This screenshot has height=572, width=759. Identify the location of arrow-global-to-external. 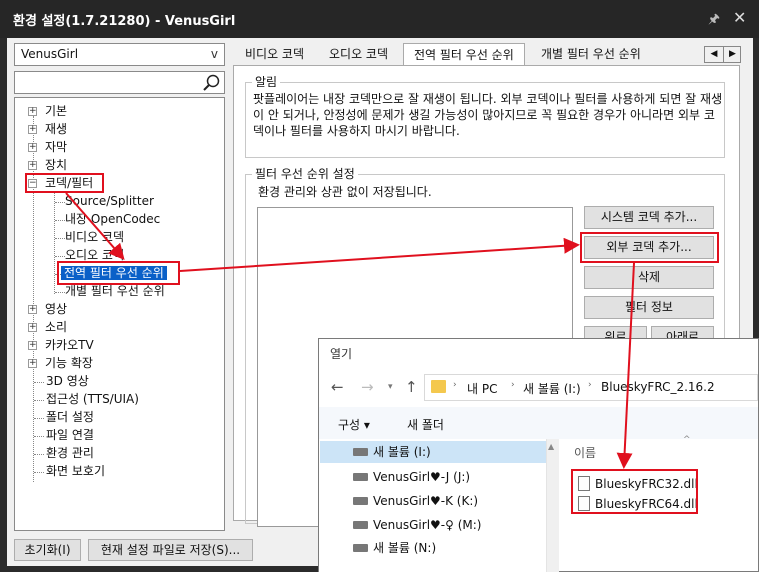
(379, 254).